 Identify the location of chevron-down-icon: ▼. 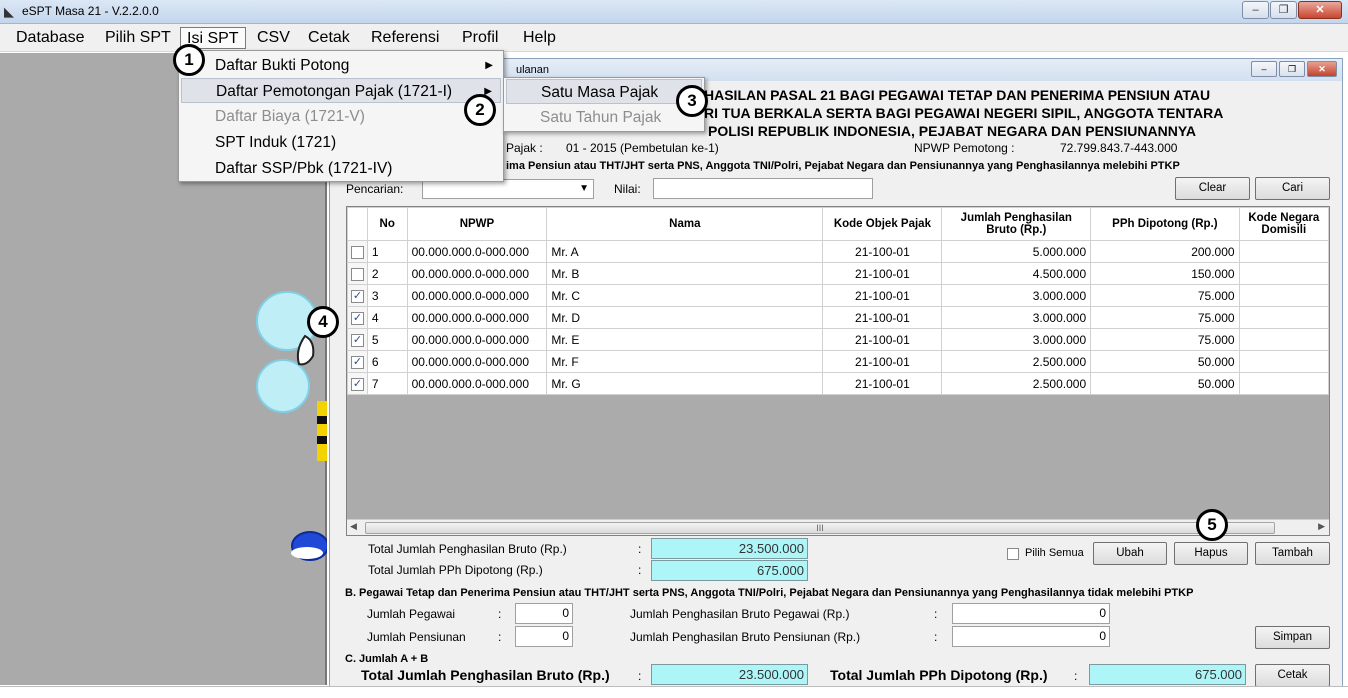
(584, 188).